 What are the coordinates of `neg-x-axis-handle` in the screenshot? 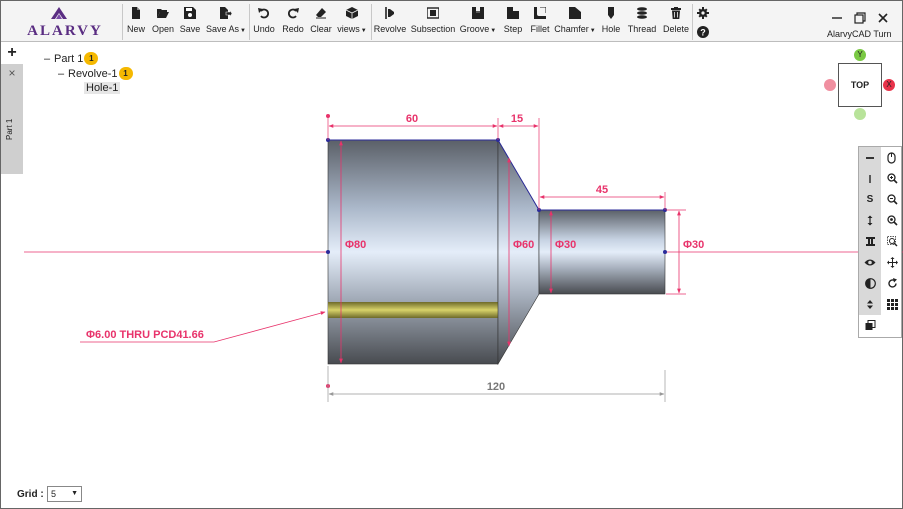 It's located at (830, 85).